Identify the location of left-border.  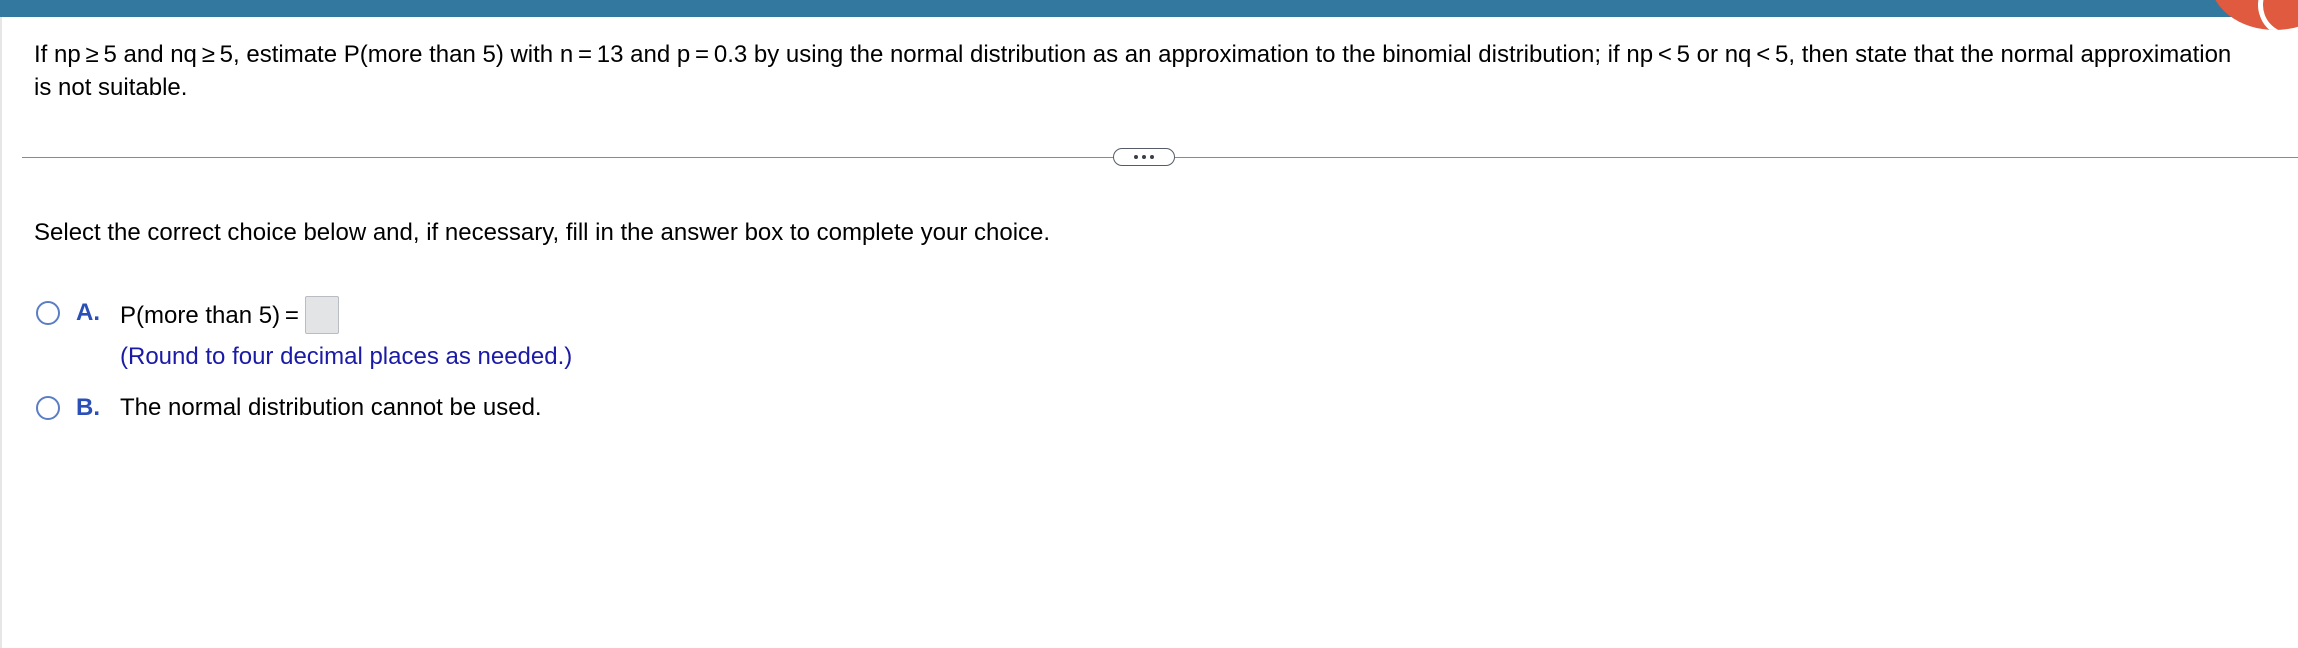
(1, 332).